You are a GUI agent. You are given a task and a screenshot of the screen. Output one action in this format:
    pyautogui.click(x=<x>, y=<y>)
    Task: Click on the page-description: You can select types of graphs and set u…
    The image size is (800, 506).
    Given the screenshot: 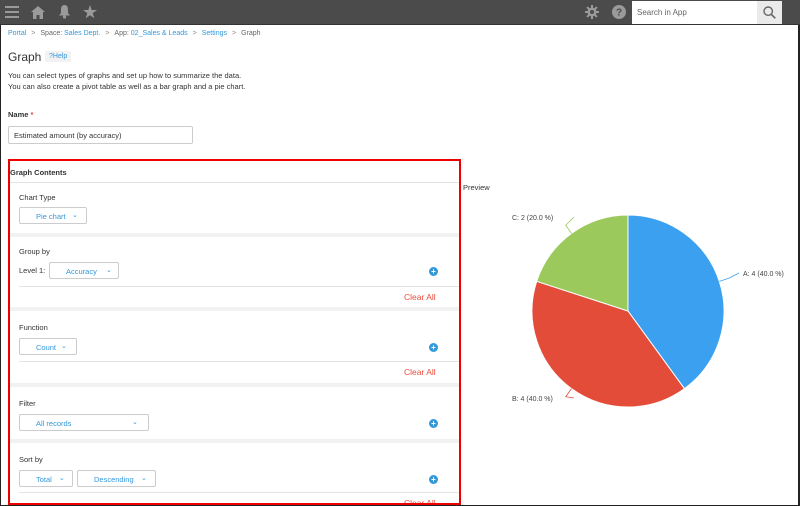 What is the action you would take?
    pyautogui.click(x=126, y=81)
    